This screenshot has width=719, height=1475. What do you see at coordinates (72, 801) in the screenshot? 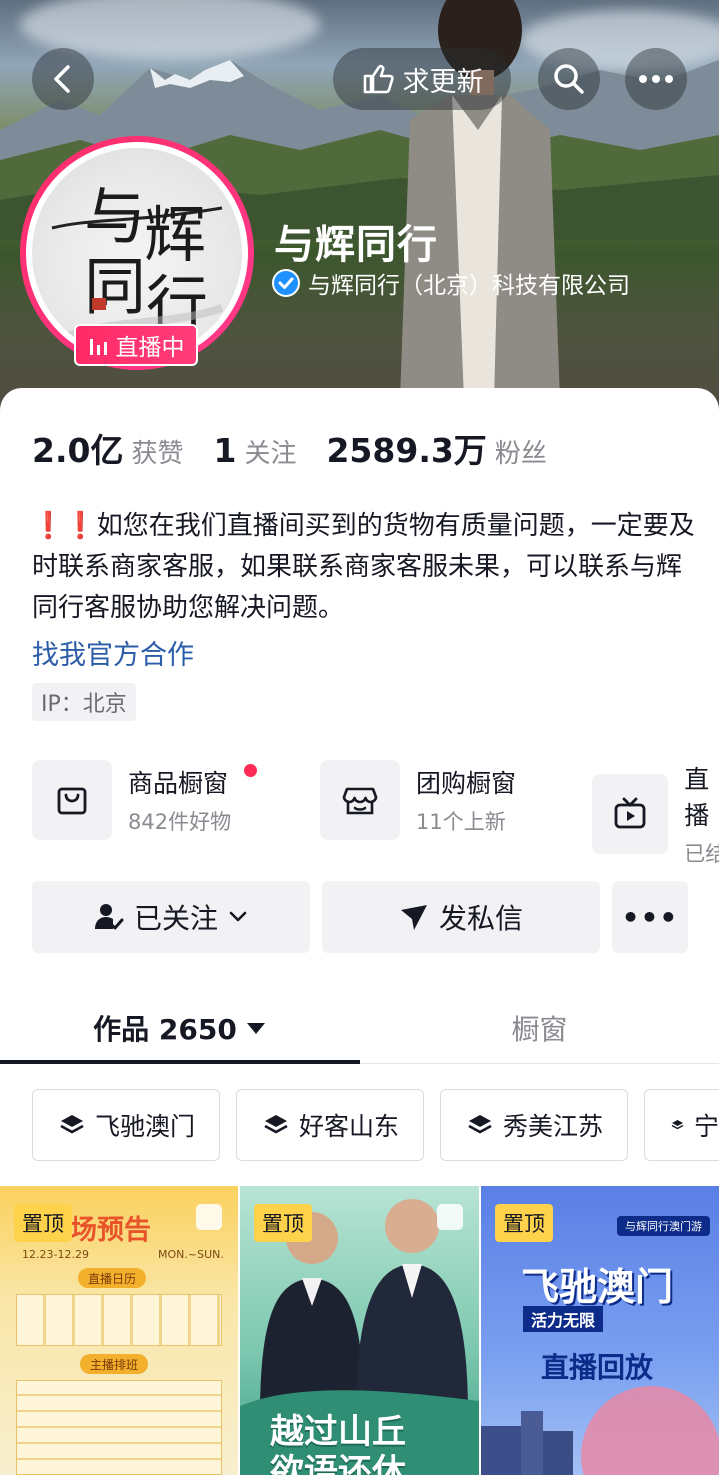
I see `shopping-bag-icon` at bounding box center [72, 801].